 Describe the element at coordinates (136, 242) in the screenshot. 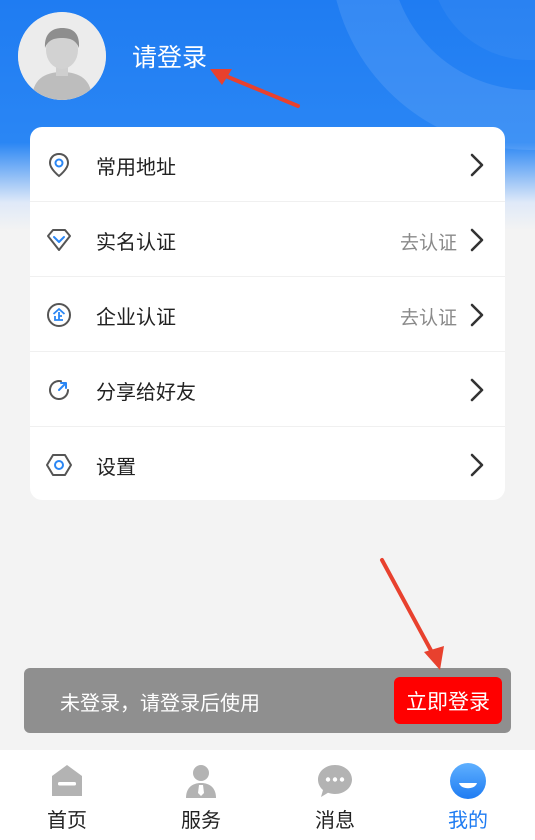

I see `menu-item-label: 实名认证` at that location.